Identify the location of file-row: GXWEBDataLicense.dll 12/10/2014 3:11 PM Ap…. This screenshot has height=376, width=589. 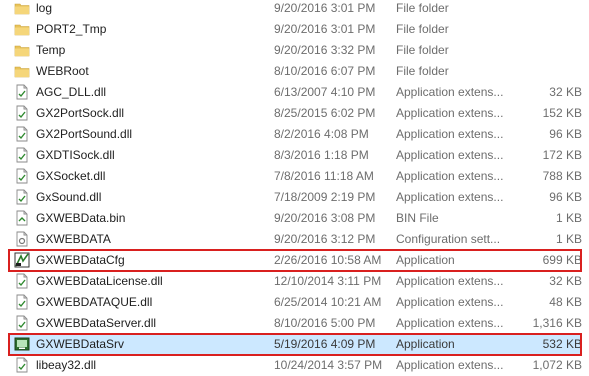
(295, 281).